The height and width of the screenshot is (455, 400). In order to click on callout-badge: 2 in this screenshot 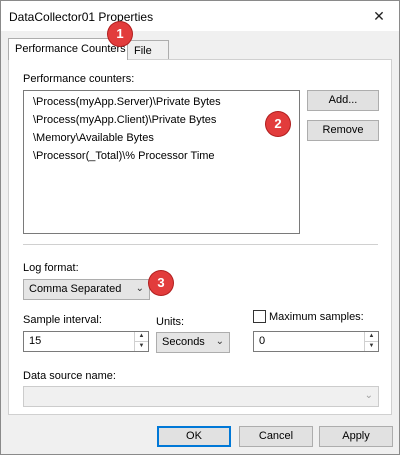, I will do `click(278, 124)`.